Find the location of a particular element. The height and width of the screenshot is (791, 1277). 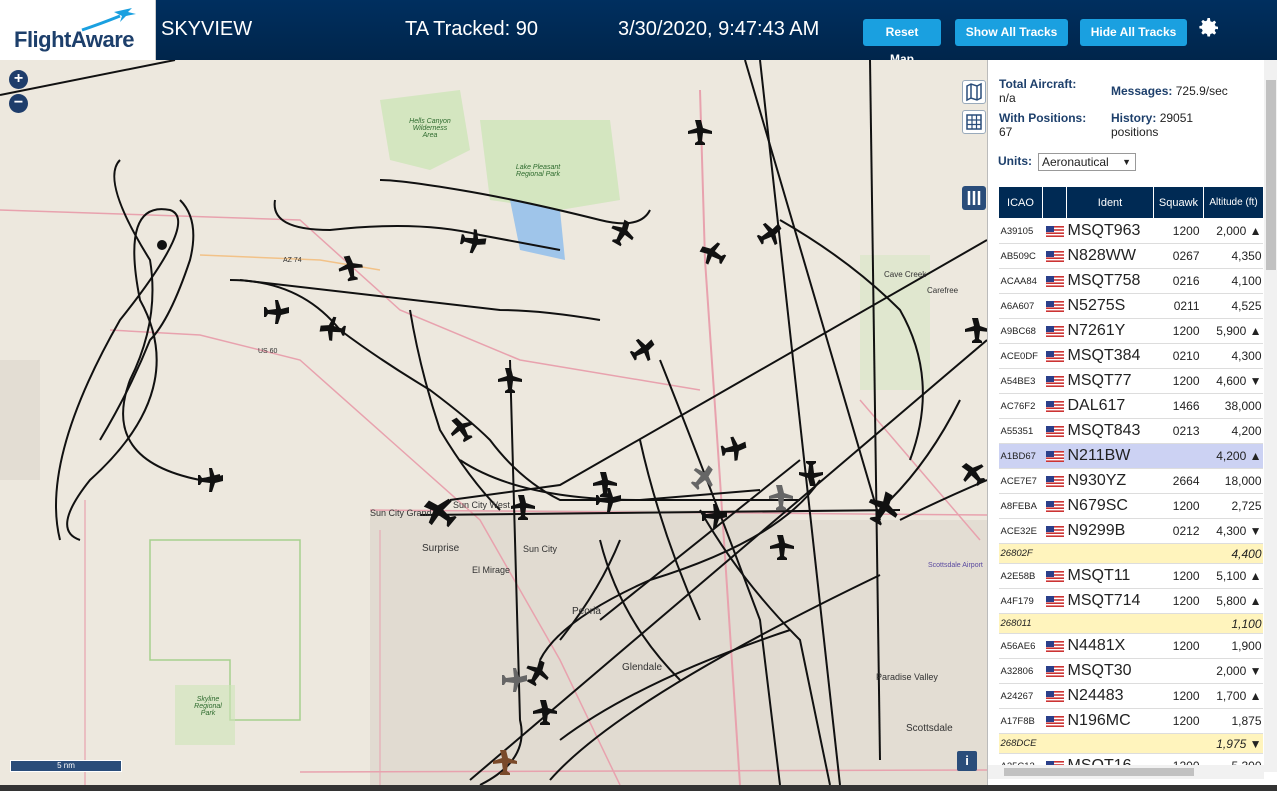

reset-map-button: Reset Map is located at coordinates (902, 42).